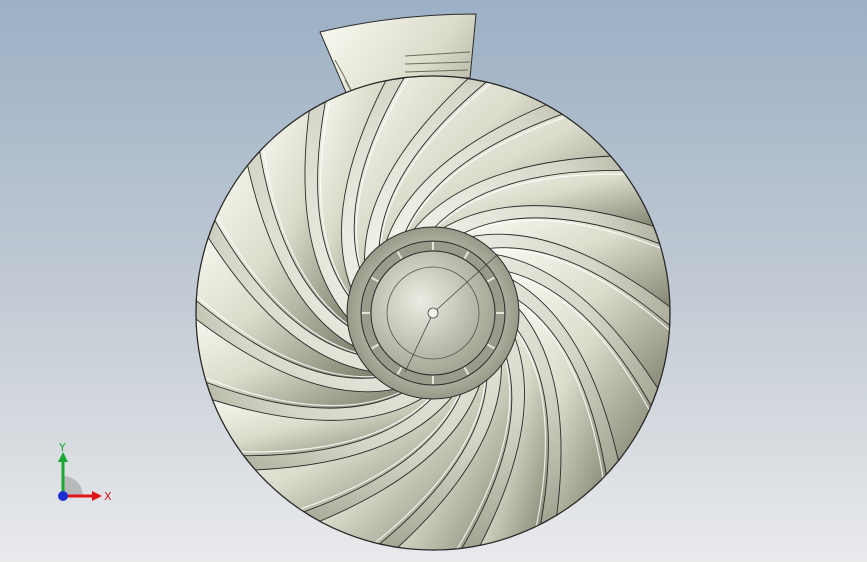  What do you see at coordinates (63, 496) in the screenshot?
I see `z-axis-dot` at bounding box center [63, 496].